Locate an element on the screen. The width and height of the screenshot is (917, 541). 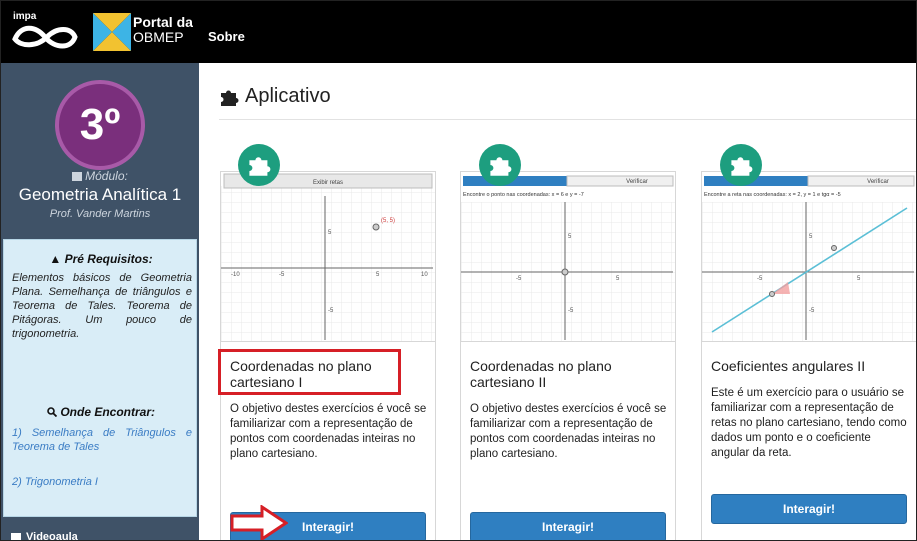
modulo-title: Geometria Analítica 1 is located at coordinates (100, 194).